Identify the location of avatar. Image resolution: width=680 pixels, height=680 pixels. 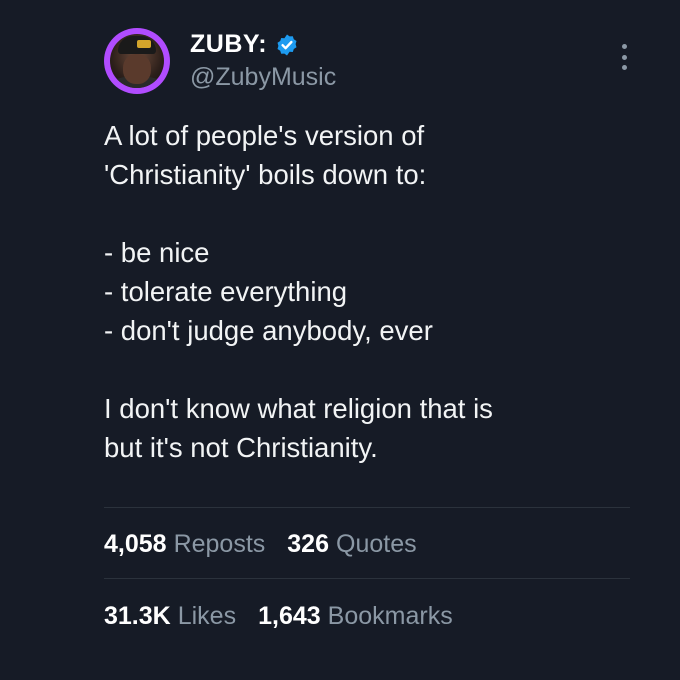
(137, 61).